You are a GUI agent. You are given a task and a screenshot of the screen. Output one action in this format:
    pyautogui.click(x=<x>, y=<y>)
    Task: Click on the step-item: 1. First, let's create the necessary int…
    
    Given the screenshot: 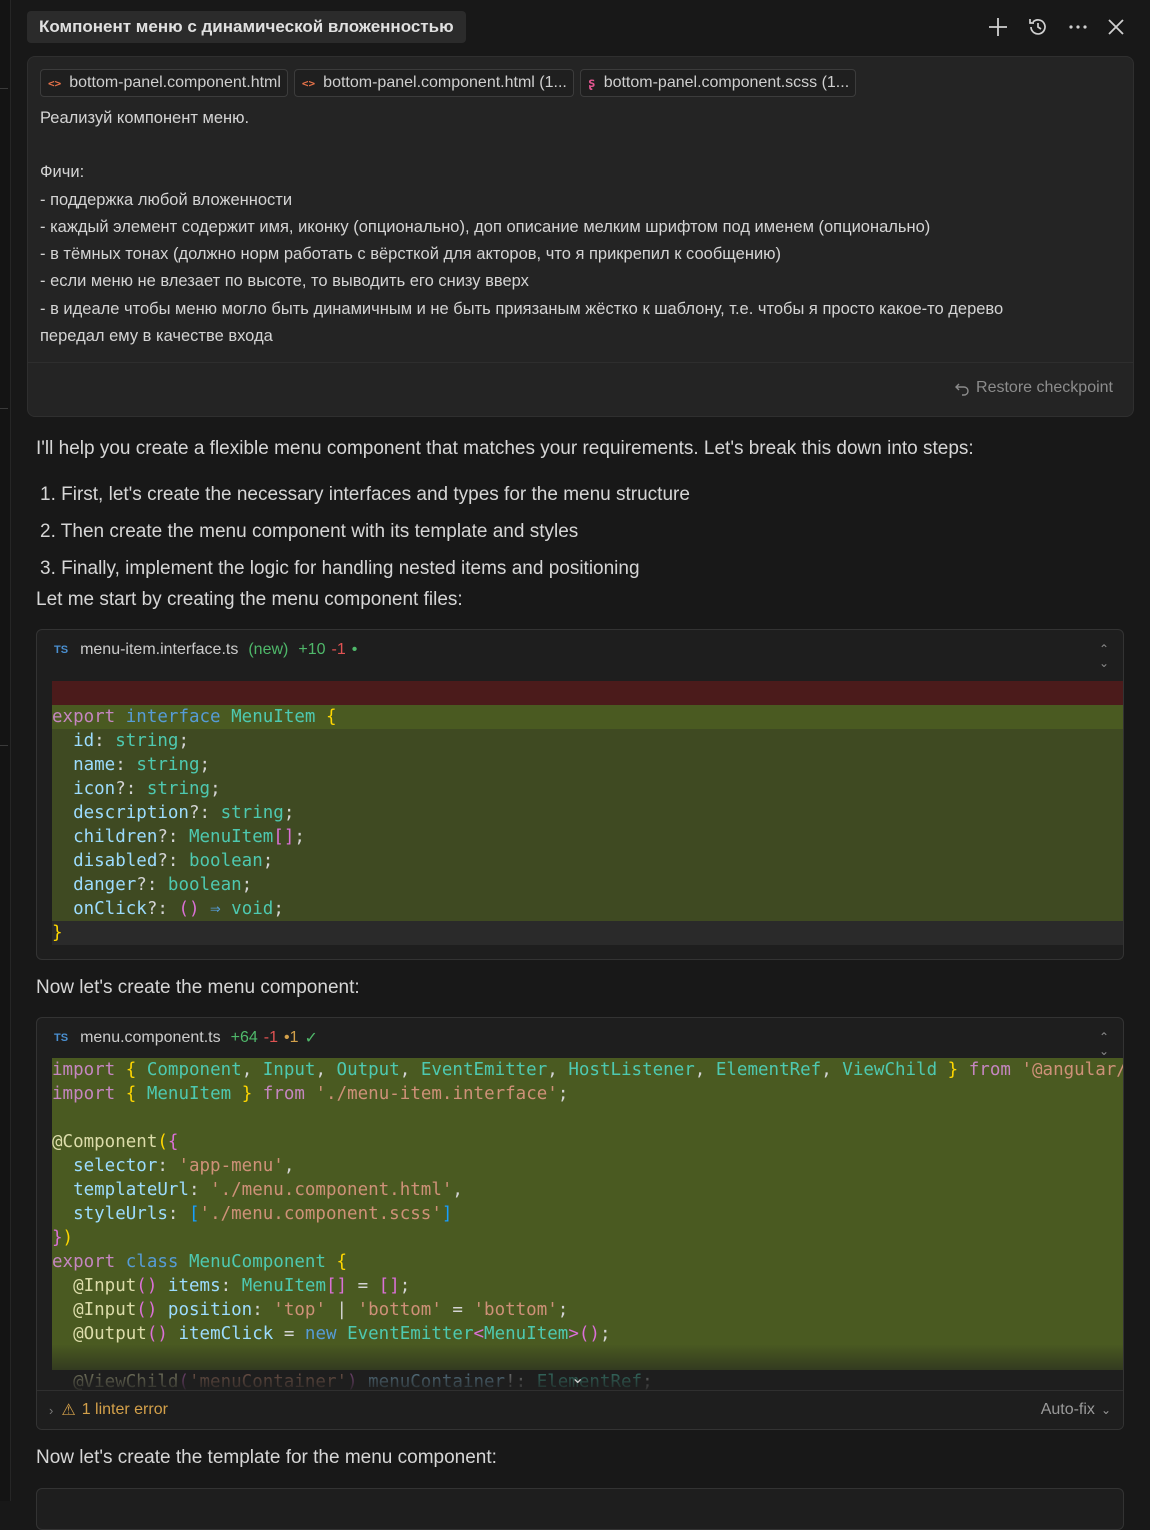 What is the action you would take?
    pyautogui.click(x=365, y=494)
    